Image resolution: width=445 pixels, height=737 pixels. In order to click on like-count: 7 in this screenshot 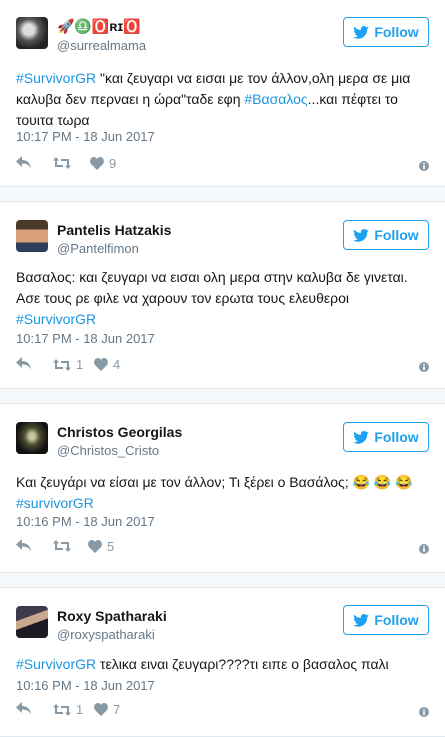, I will do `click(117, 709)`.